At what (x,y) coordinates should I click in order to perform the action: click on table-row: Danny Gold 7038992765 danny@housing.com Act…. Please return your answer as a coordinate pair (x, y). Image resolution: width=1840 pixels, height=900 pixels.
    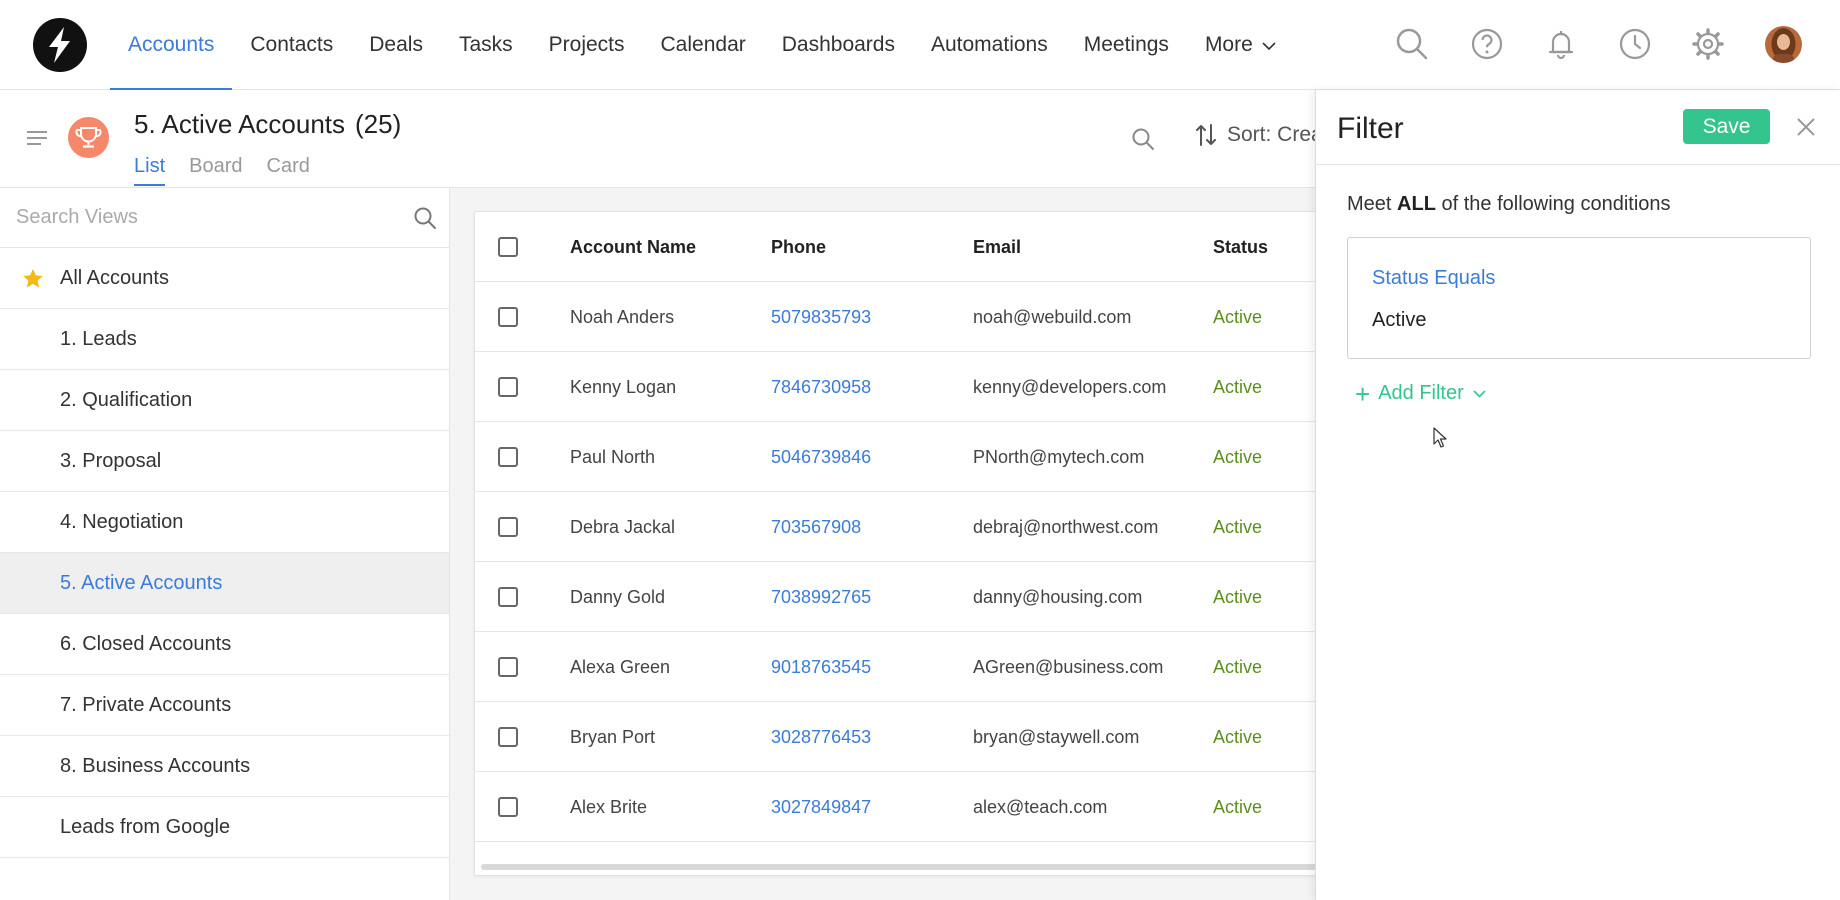
    Looking at the image, I should click on (895, 597).